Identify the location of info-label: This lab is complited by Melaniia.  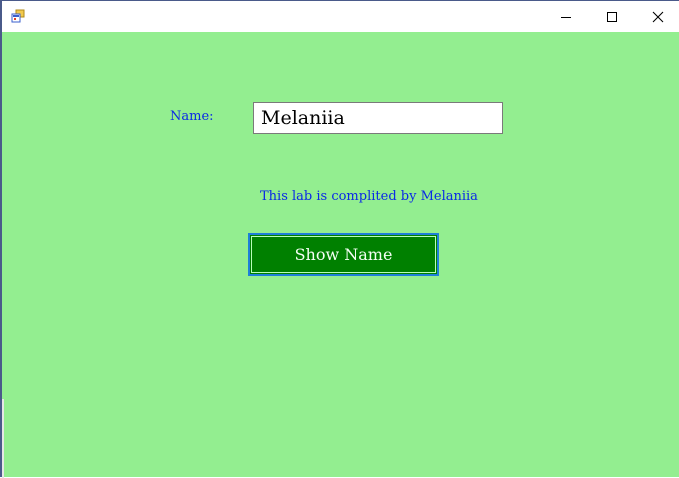
(369, 196).